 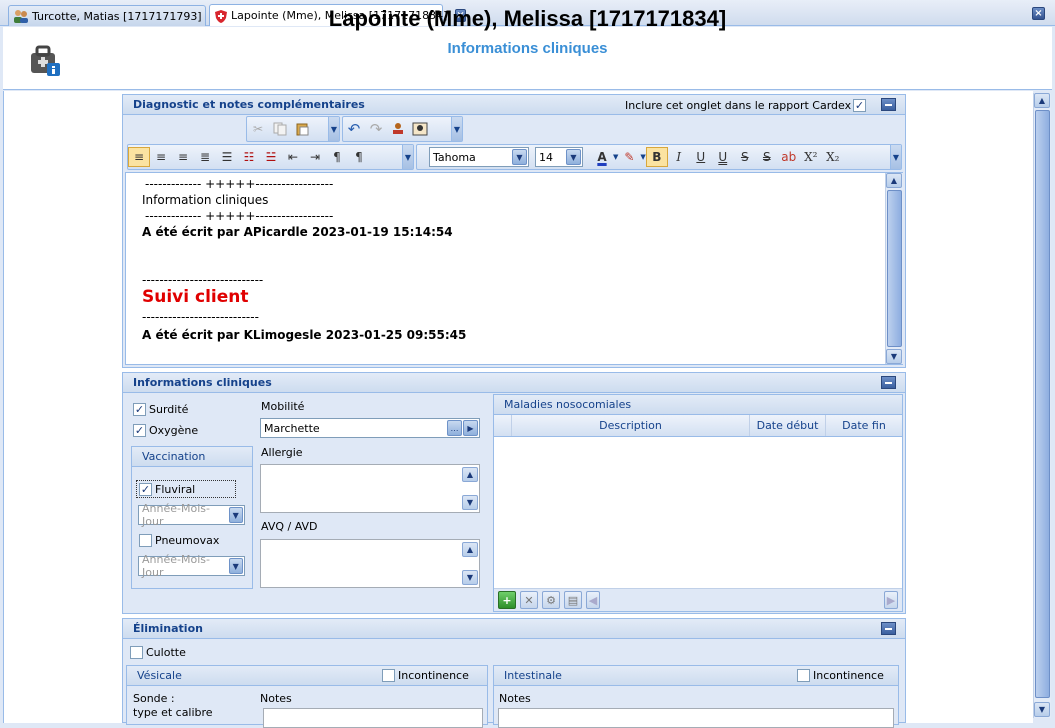 I want to click on cut-icon: ✂, so click(x=258, y=129).